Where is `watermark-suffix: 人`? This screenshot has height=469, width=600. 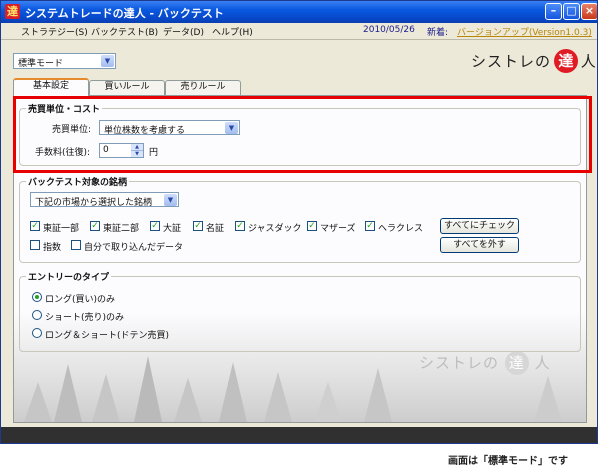
watermark-suffix: 人 is located at coordinates (542, 363).